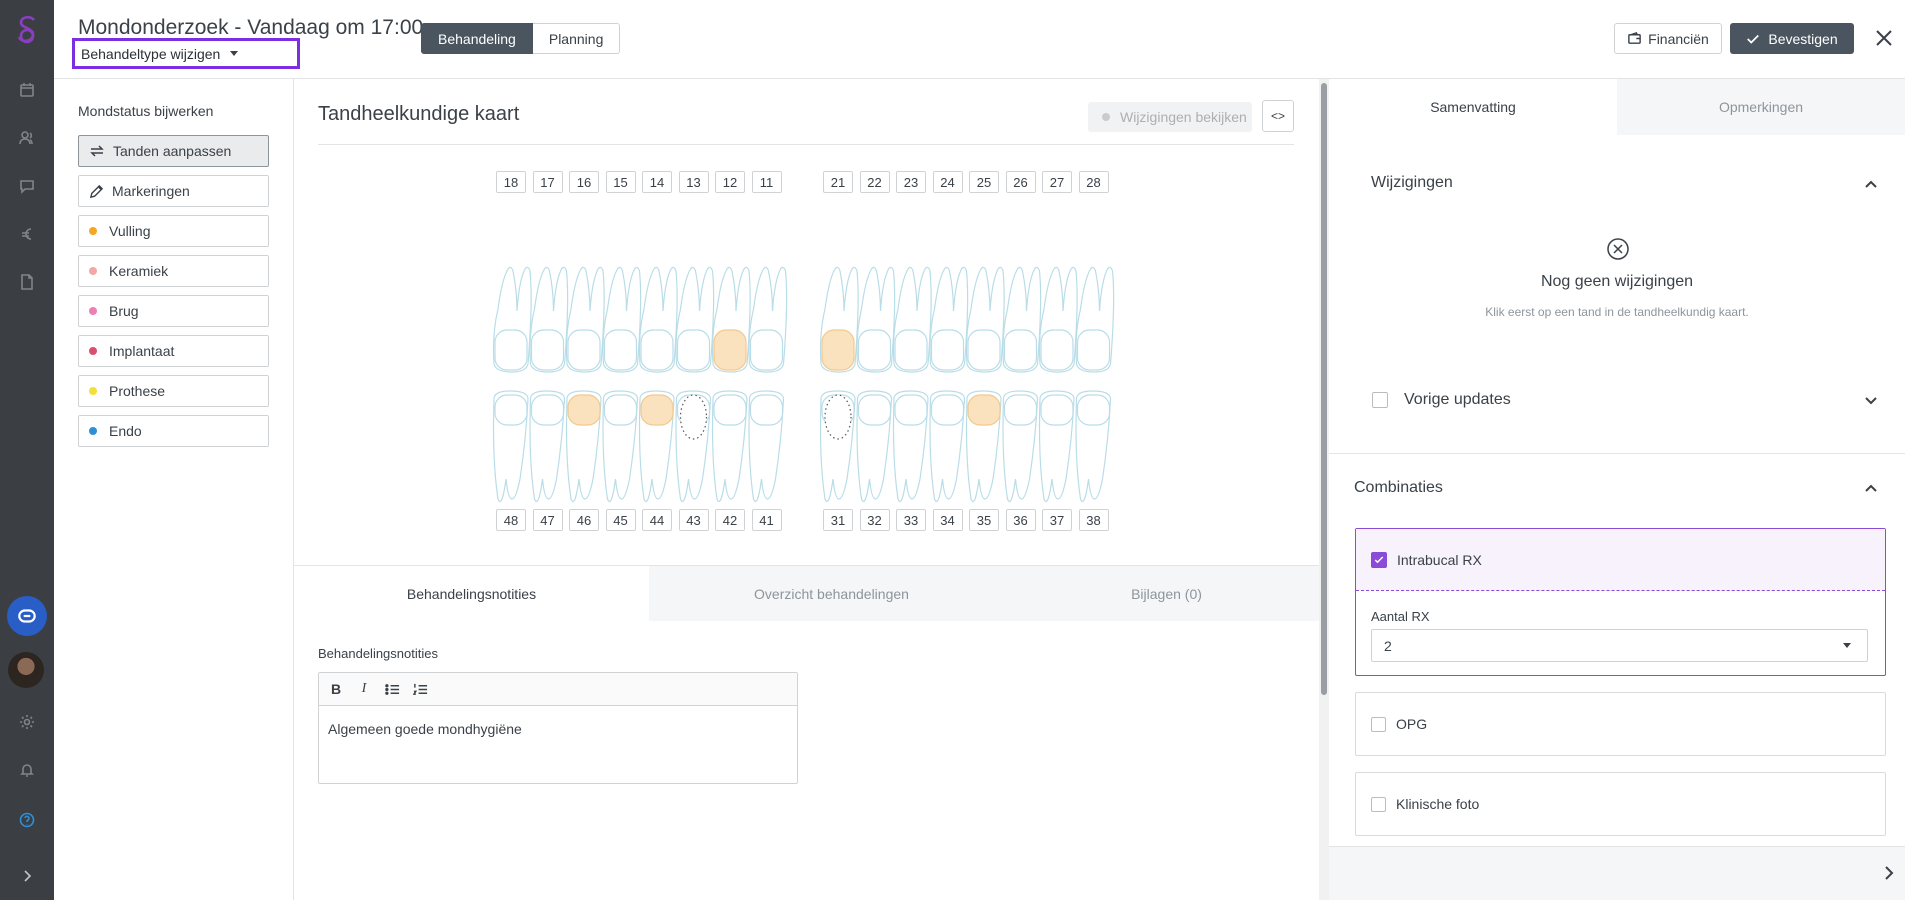 The image size is (1905, 900). What do you see at coordinates (27, 186) in the screenshot?
I see `chat-icon` at bounding box center [27, 186].